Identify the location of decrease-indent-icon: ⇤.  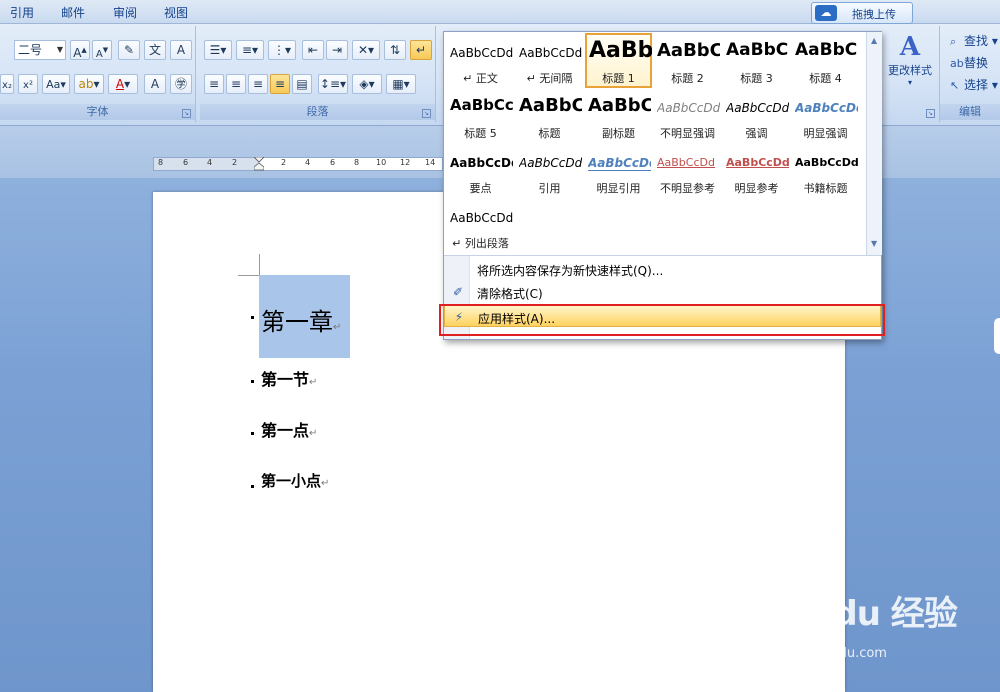
(313, 50).